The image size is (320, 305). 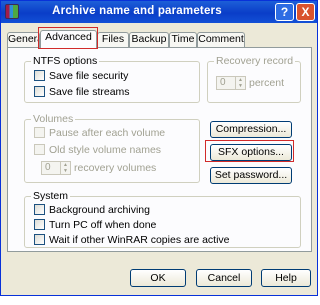 I want to click on tab-general-label: General, so click(x=23, y=39).